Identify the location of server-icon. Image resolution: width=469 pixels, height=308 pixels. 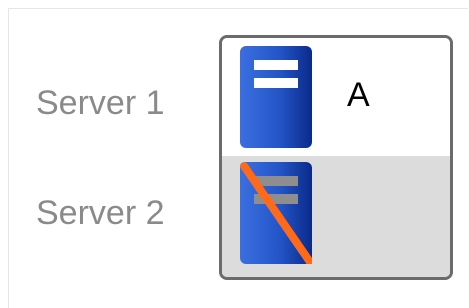
(276, 97).